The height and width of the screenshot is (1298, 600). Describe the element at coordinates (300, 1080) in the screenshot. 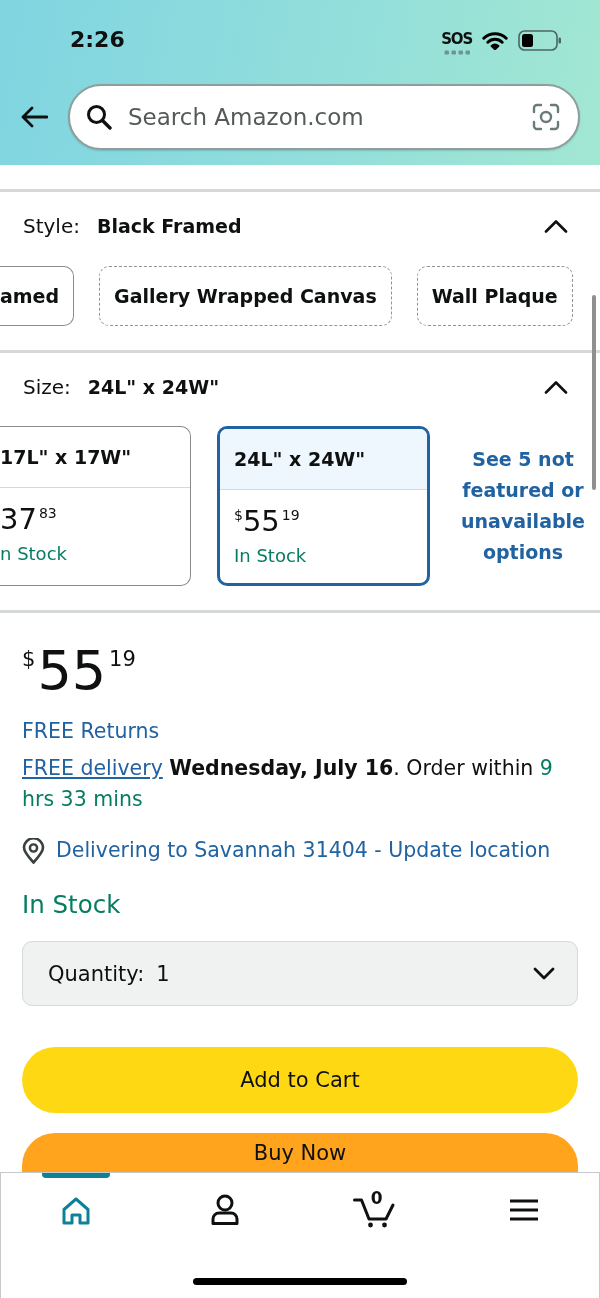

I see `add-to-cart-button: Add to Cart` at that location.